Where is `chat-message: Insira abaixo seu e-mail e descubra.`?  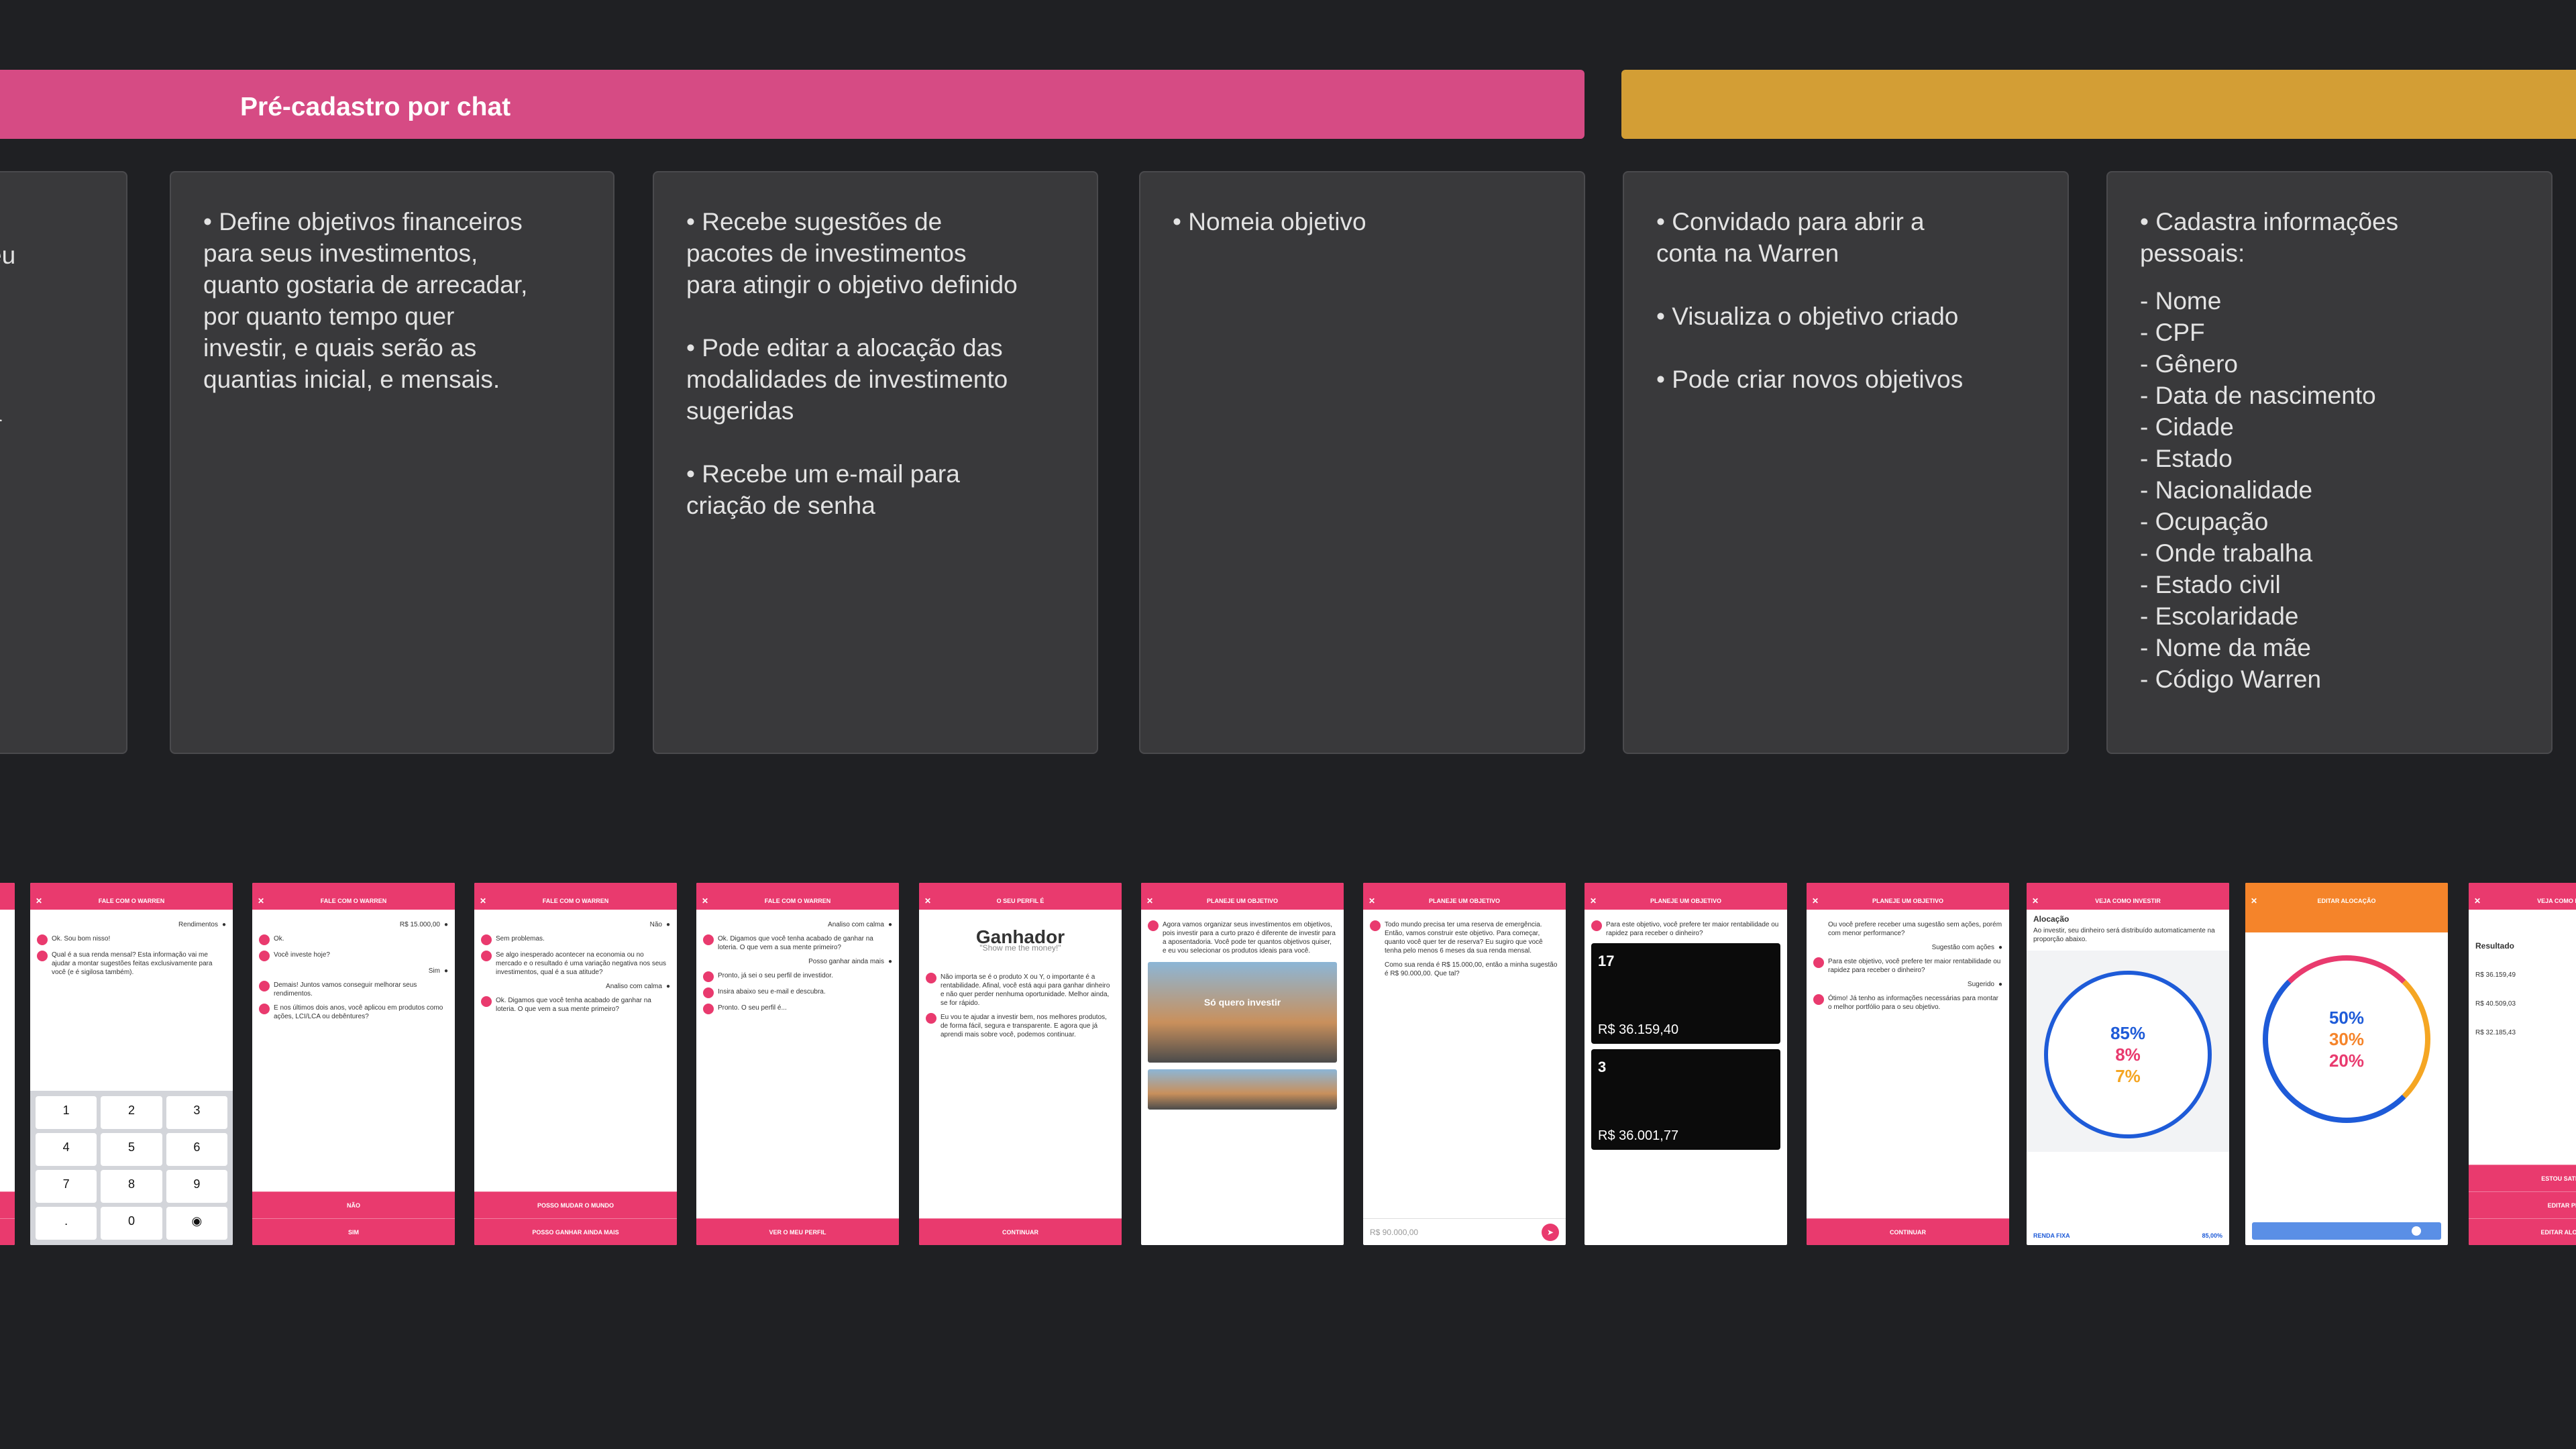
chat-message: Insira abaixo seu e-mail e descubra. is located at coordinates (797, 992).